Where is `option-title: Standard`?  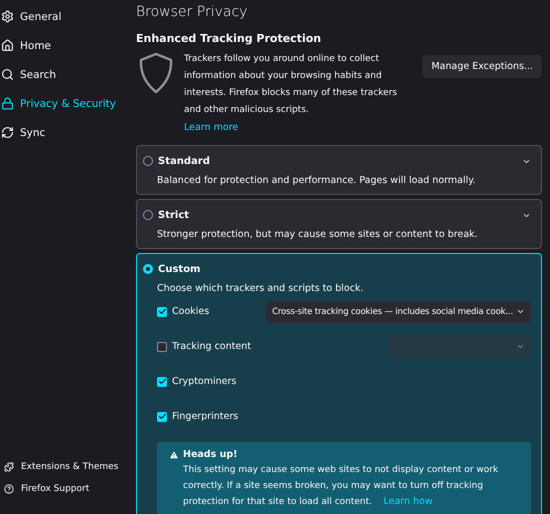
option-title: Standard is located at coordinates (184, 161).